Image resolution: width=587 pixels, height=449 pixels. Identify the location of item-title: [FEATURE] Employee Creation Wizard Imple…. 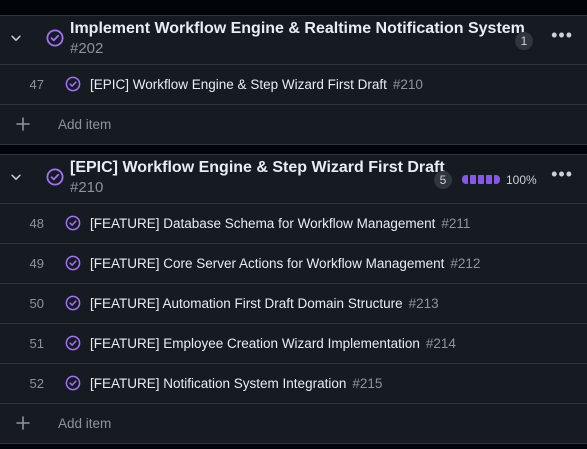
(273, 343).